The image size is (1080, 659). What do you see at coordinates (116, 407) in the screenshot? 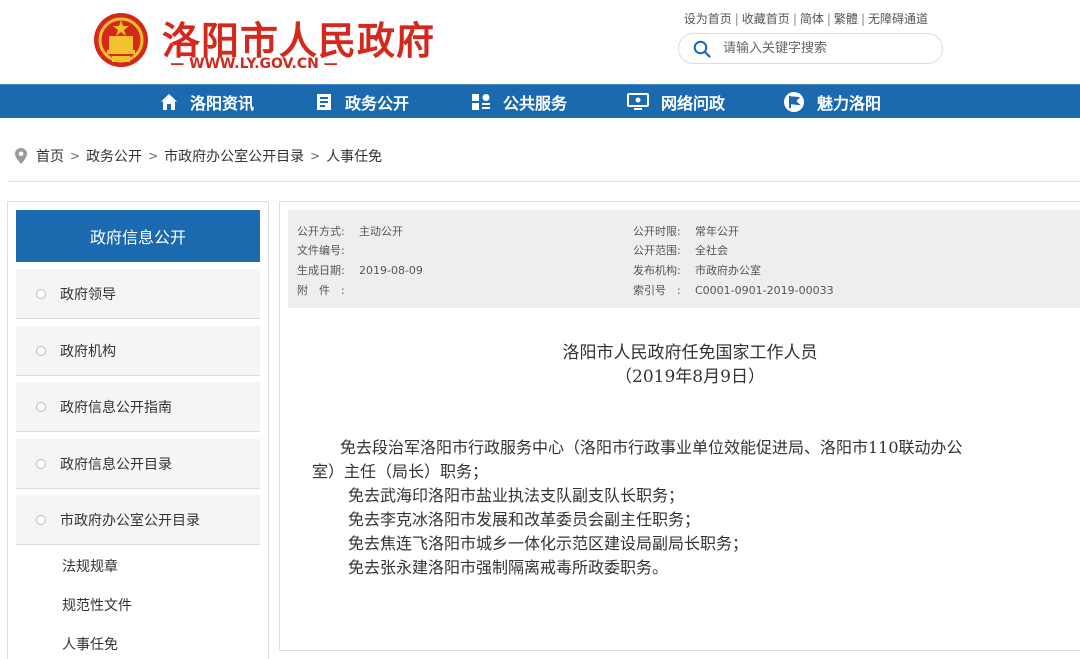
I see `sidebar-item-label: 政府信息公开指南` at bounding box center [116, 407].